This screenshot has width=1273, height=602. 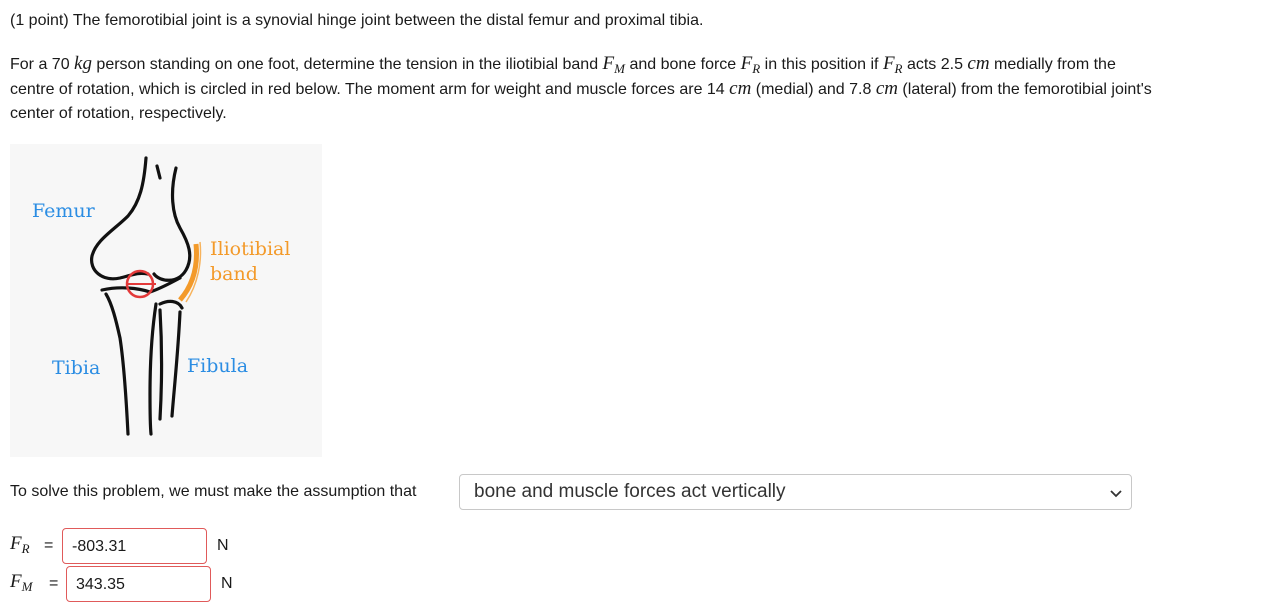 I want to click on assumption-select: bone and muscle forces act vertically, so click(x=795, y=492).